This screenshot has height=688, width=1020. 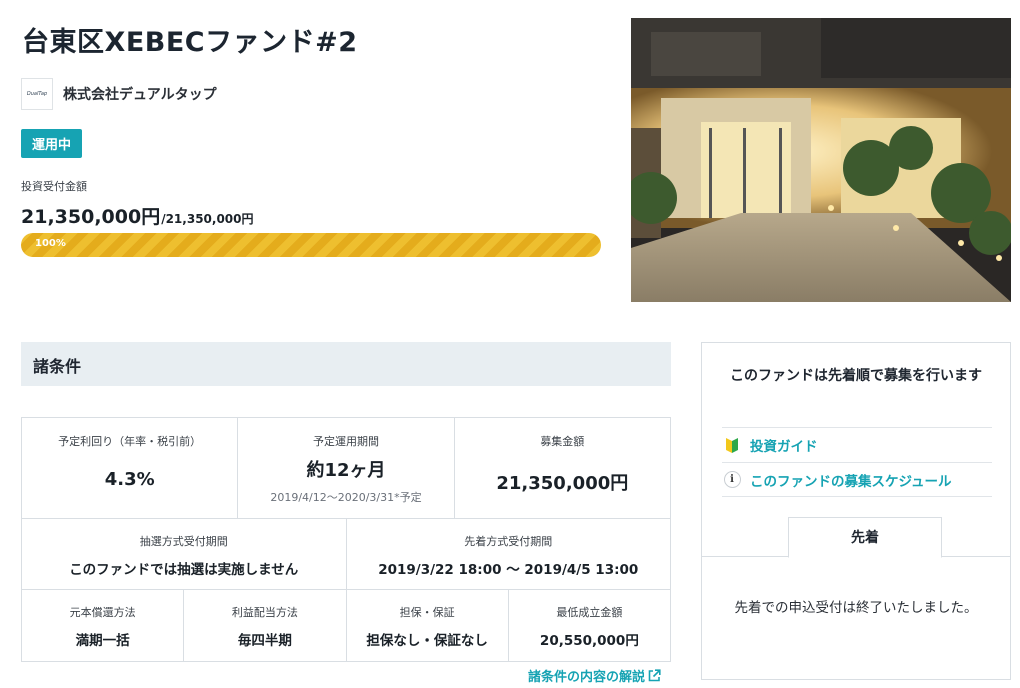 What do you see at coordinates (427, 612) in the screenshot?
I see `collateral-label: 担保・保証` at bounding box center [427, 612].